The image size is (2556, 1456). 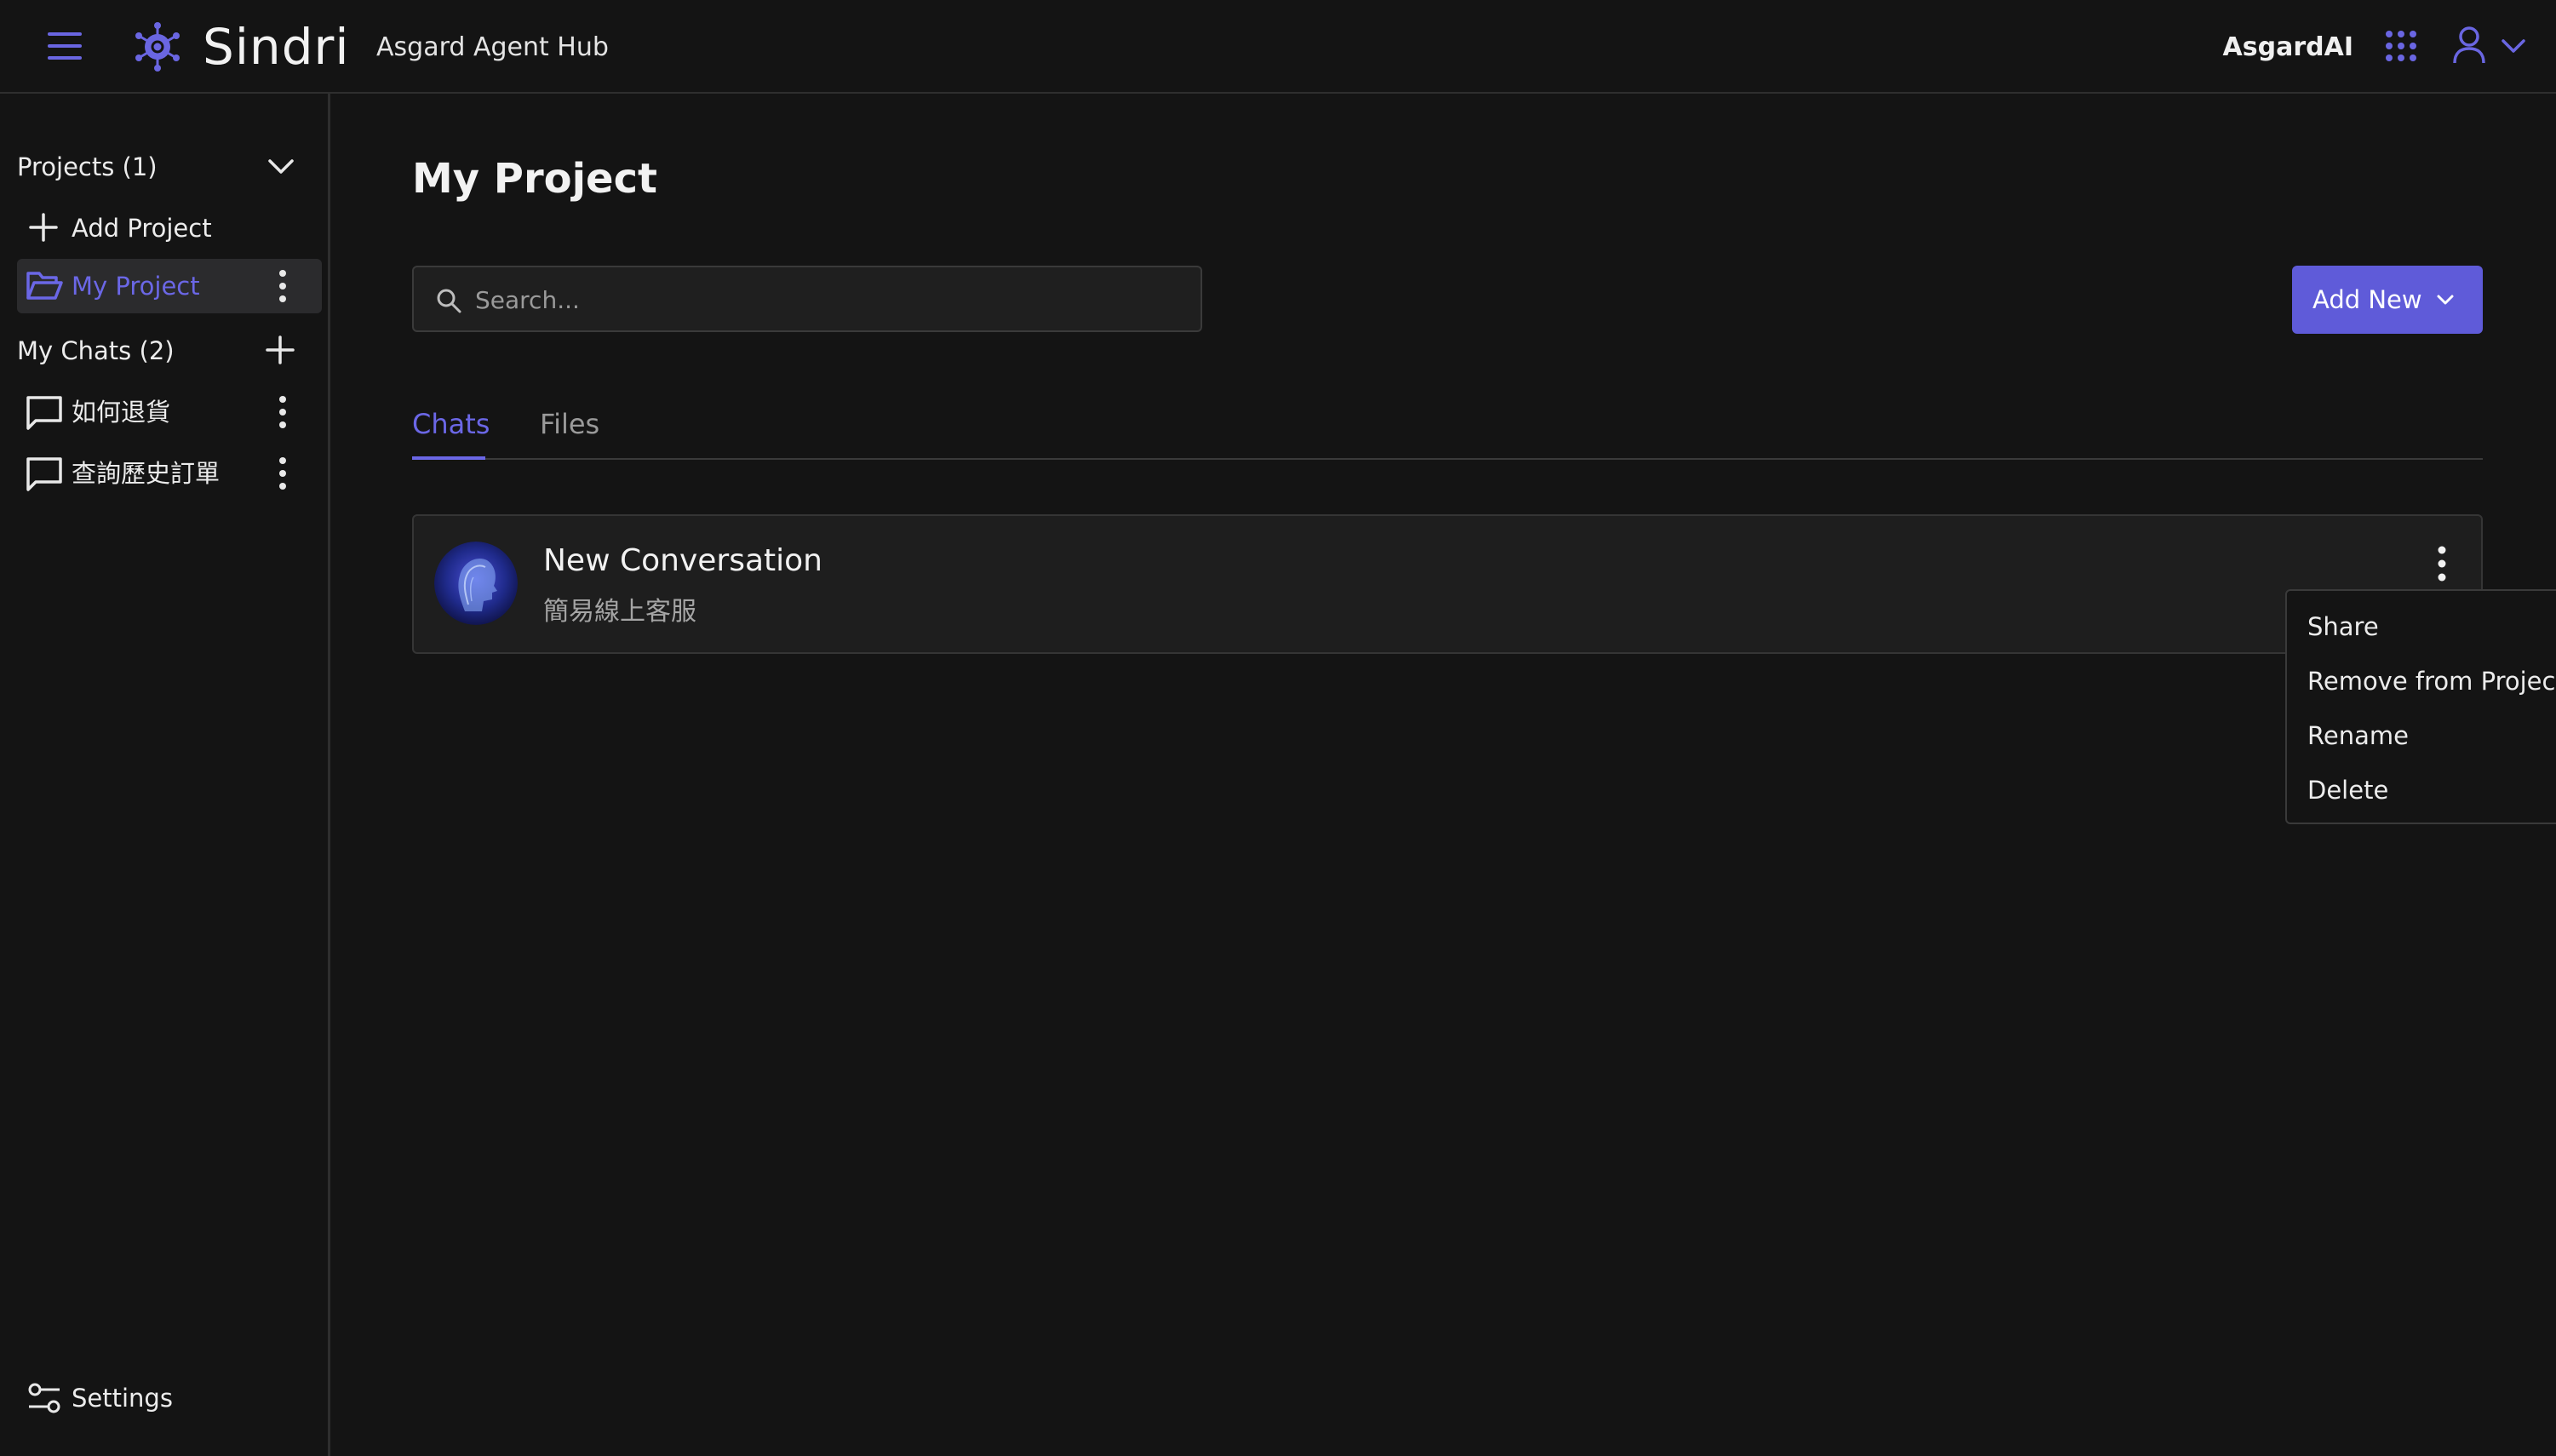 What do you see at coordinates (87, 167) in the screenshot?
I see `projects-label: Projects (1)` at bounding box center [87, 167].